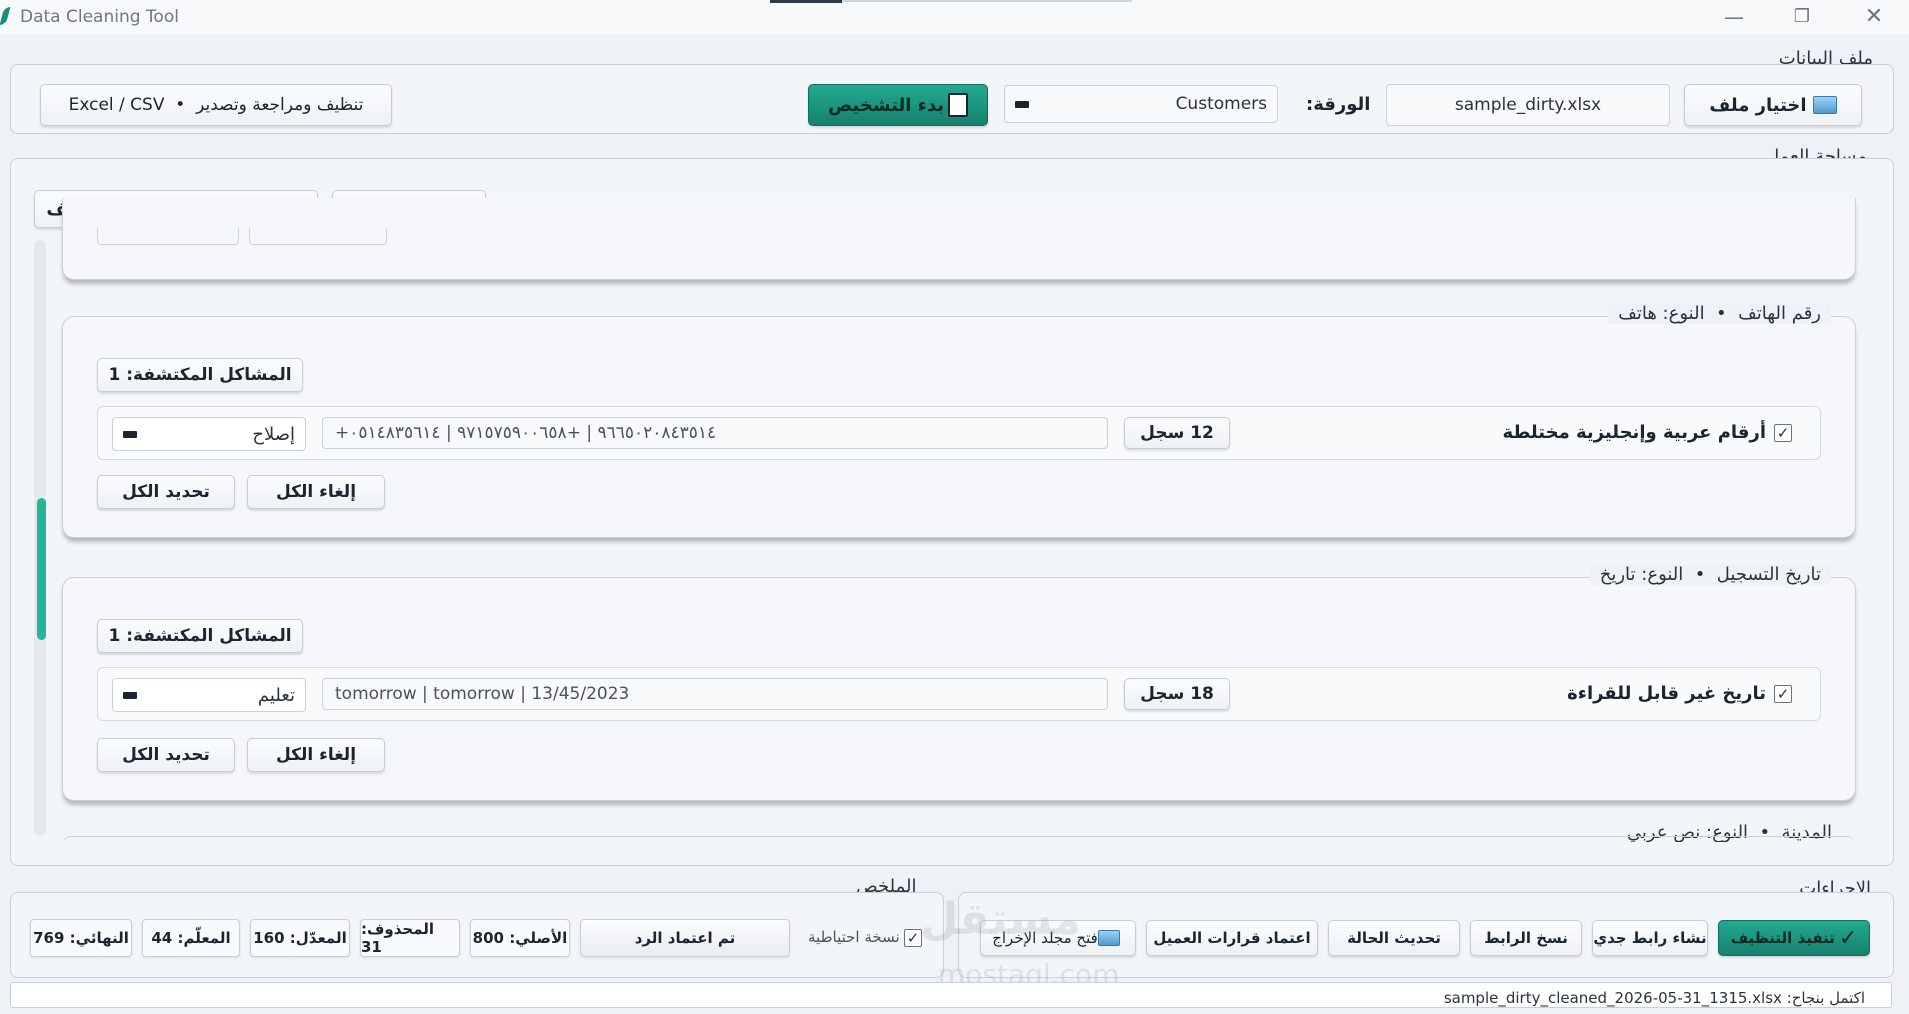 The image size is (1909, 1014). Describe the element at coordinates (209, 695) in the screenshot. I see `action-select: تعليم` at that location.